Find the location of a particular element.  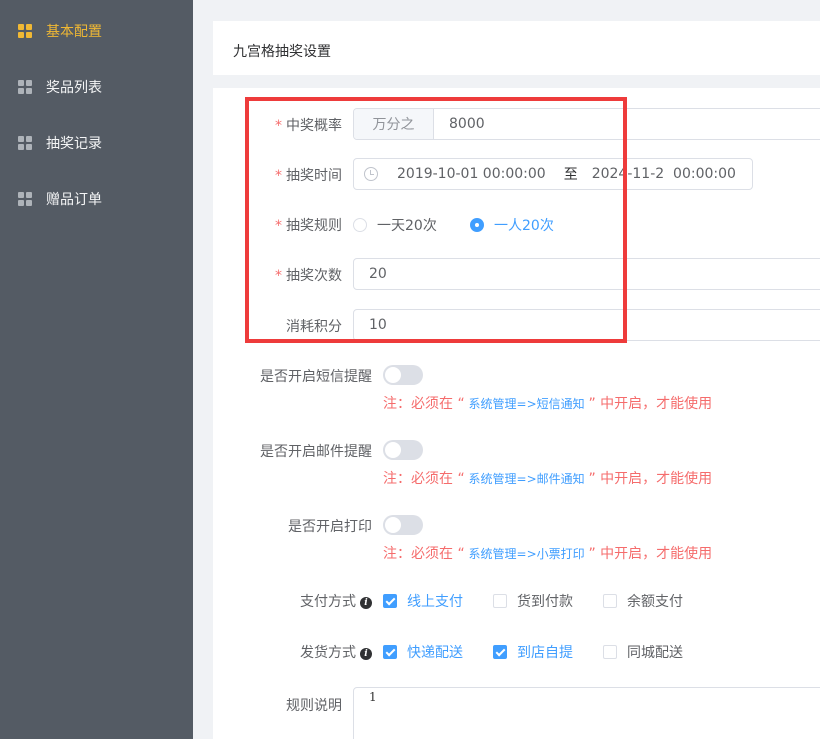

points-input: 10 is located at coordinates (586, 325).